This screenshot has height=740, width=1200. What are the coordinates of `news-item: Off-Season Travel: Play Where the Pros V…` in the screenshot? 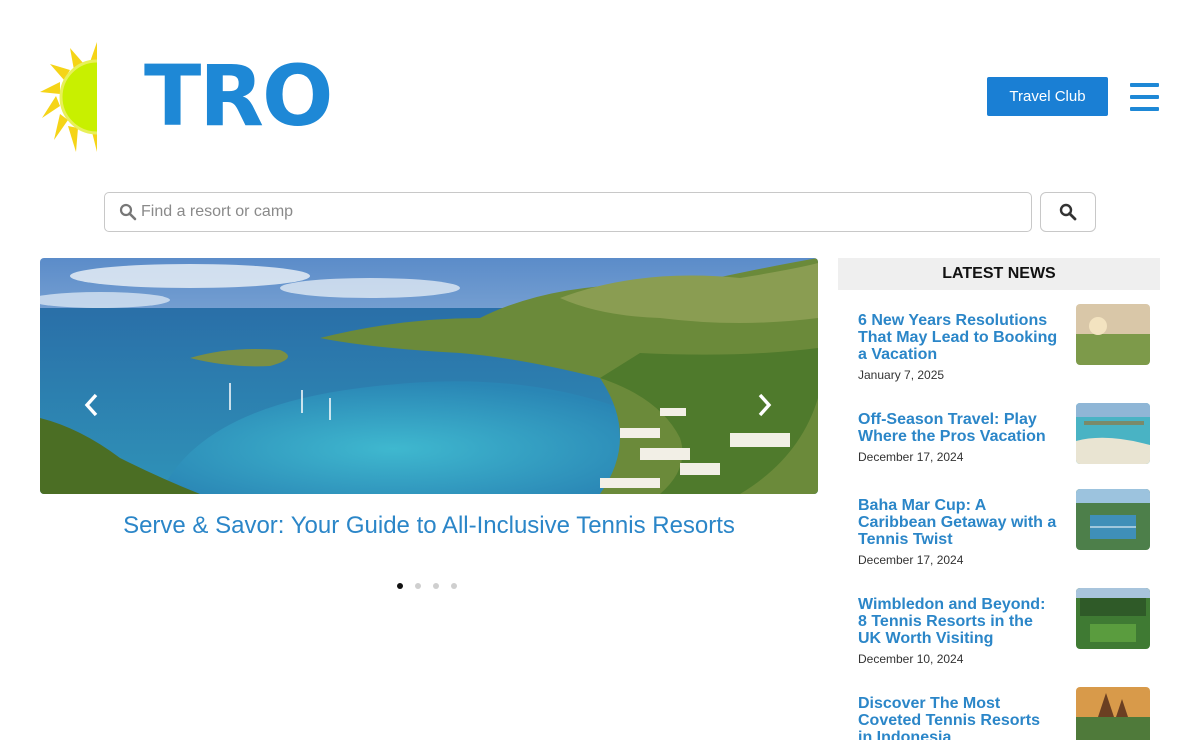 It's located at (1006, 433).